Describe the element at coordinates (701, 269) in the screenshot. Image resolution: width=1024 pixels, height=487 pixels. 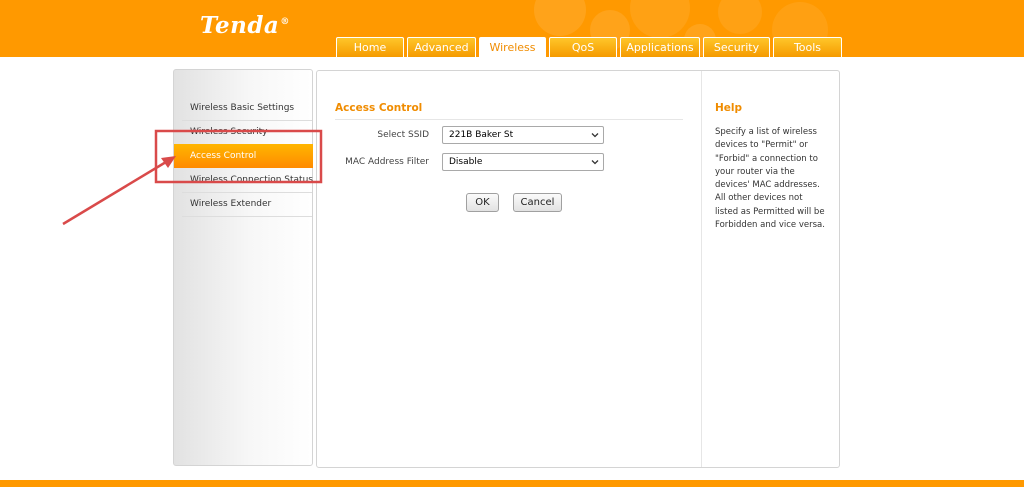
I see `help-divider` at that location.